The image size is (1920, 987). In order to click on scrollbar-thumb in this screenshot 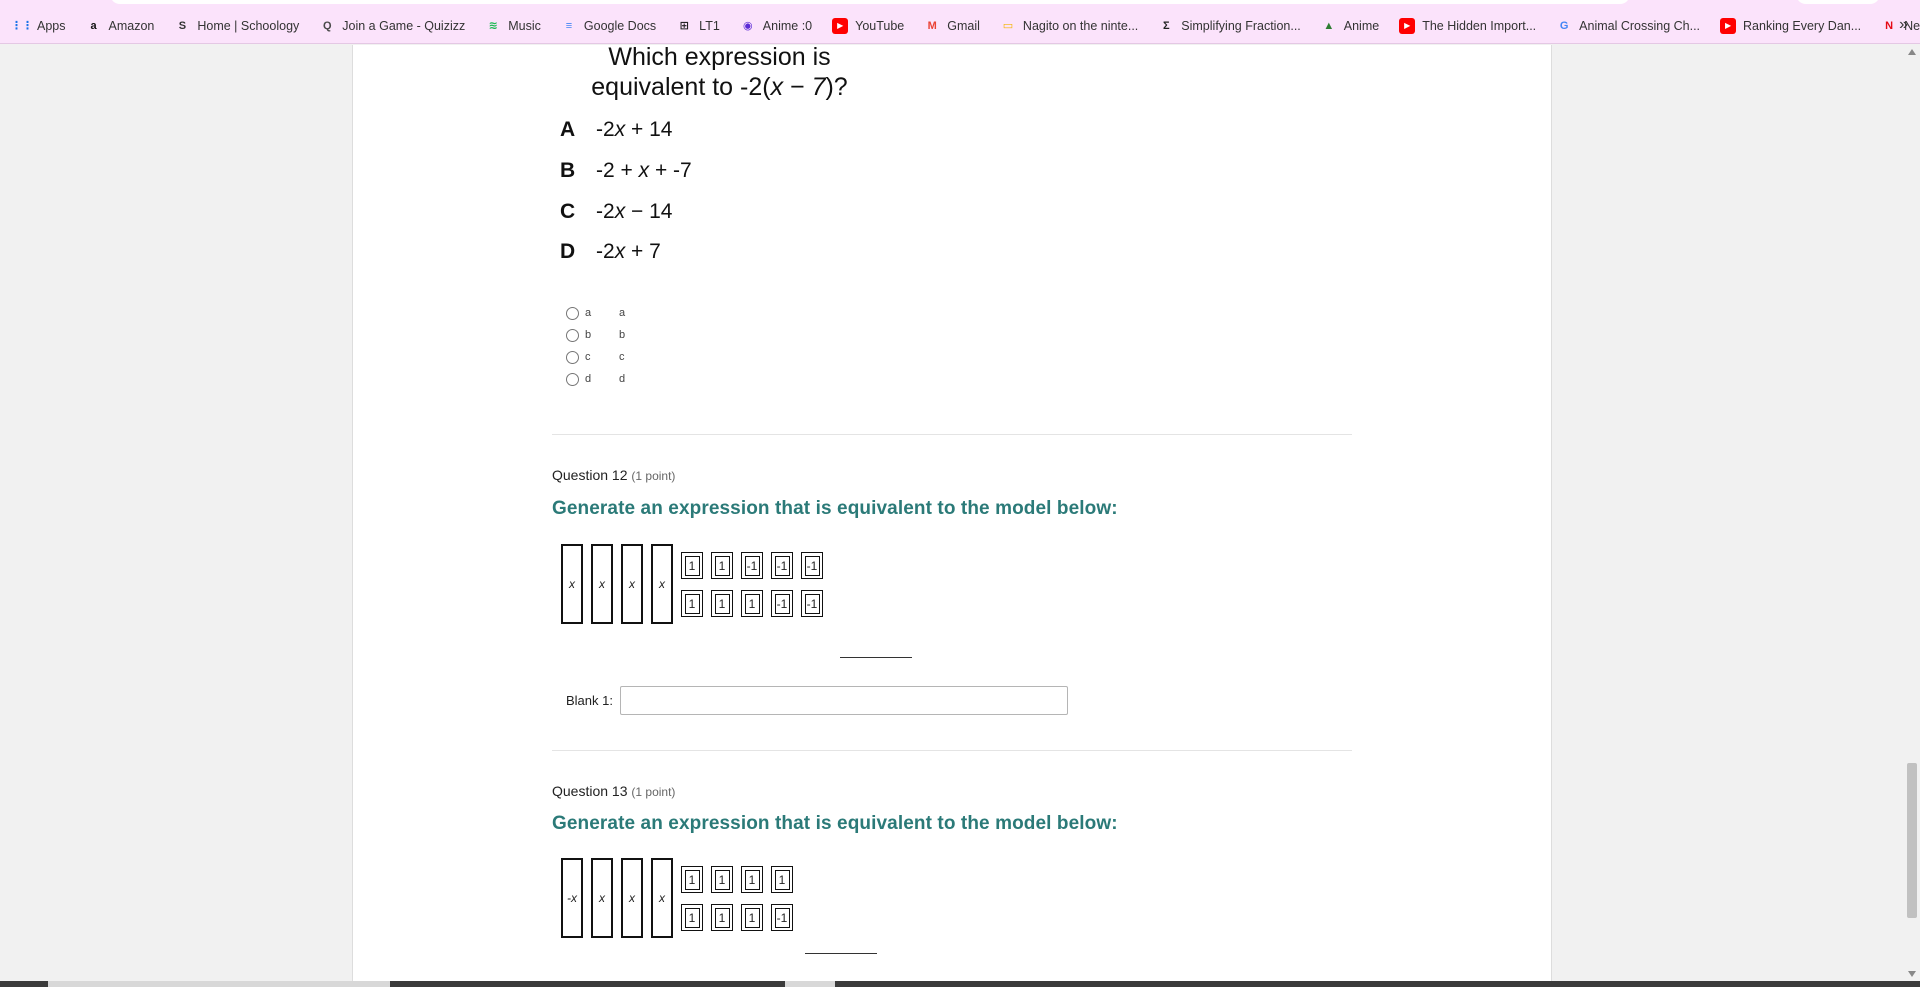, I will do `click(1912, 840)`.